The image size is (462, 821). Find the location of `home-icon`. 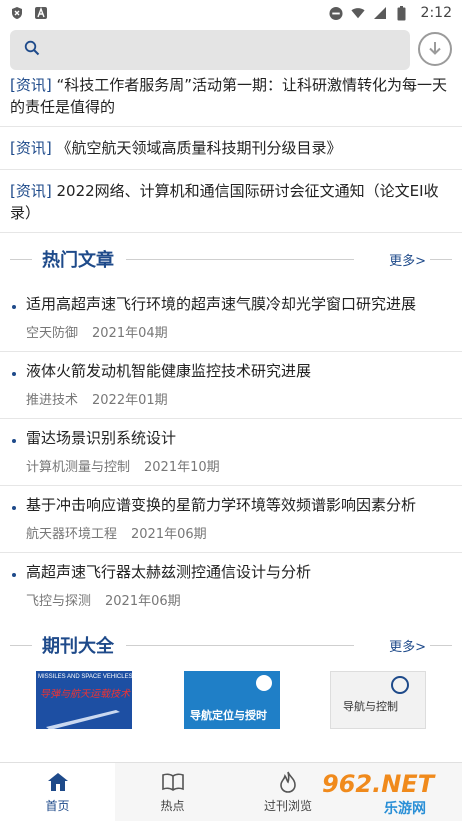

home-icon is located at coordinates (58, 782).